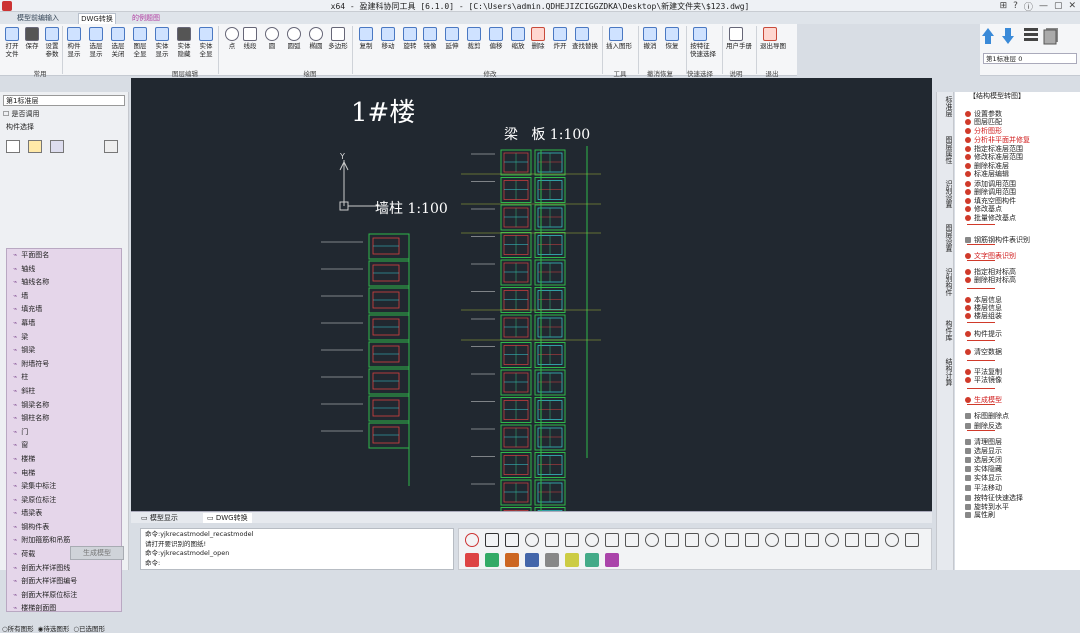 This screenshot has height=633, width=1080. What do you see at coordinates (773, 46) in the screenshot?
I see `ribbon-button-32: 退出导图` at bounding box center [773, 46].